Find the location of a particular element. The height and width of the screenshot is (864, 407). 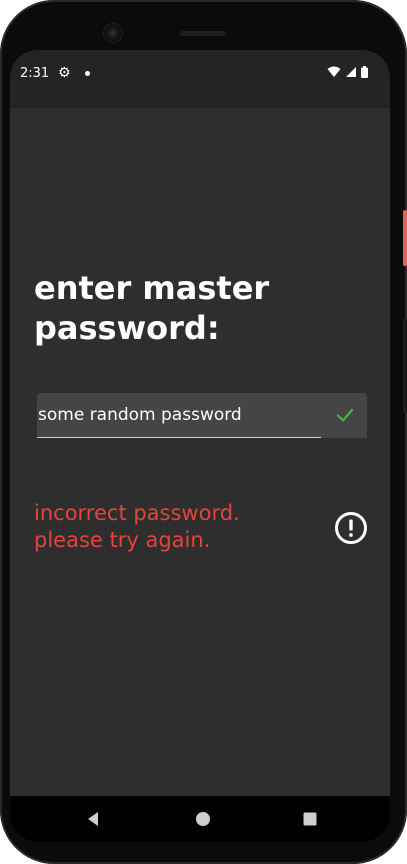

status-time: 2:31 is located at coordinates (35, 73).